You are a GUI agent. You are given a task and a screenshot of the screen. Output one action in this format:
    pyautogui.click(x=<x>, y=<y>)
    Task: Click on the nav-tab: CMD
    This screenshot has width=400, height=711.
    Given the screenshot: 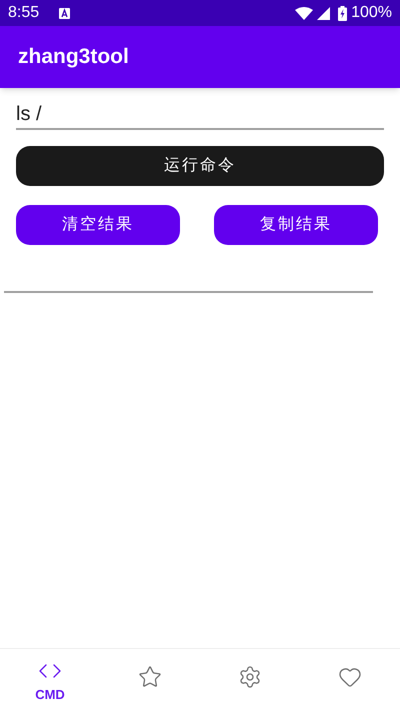 What is the action you would take?
    pyautogui.click(x=50, y=681)
    